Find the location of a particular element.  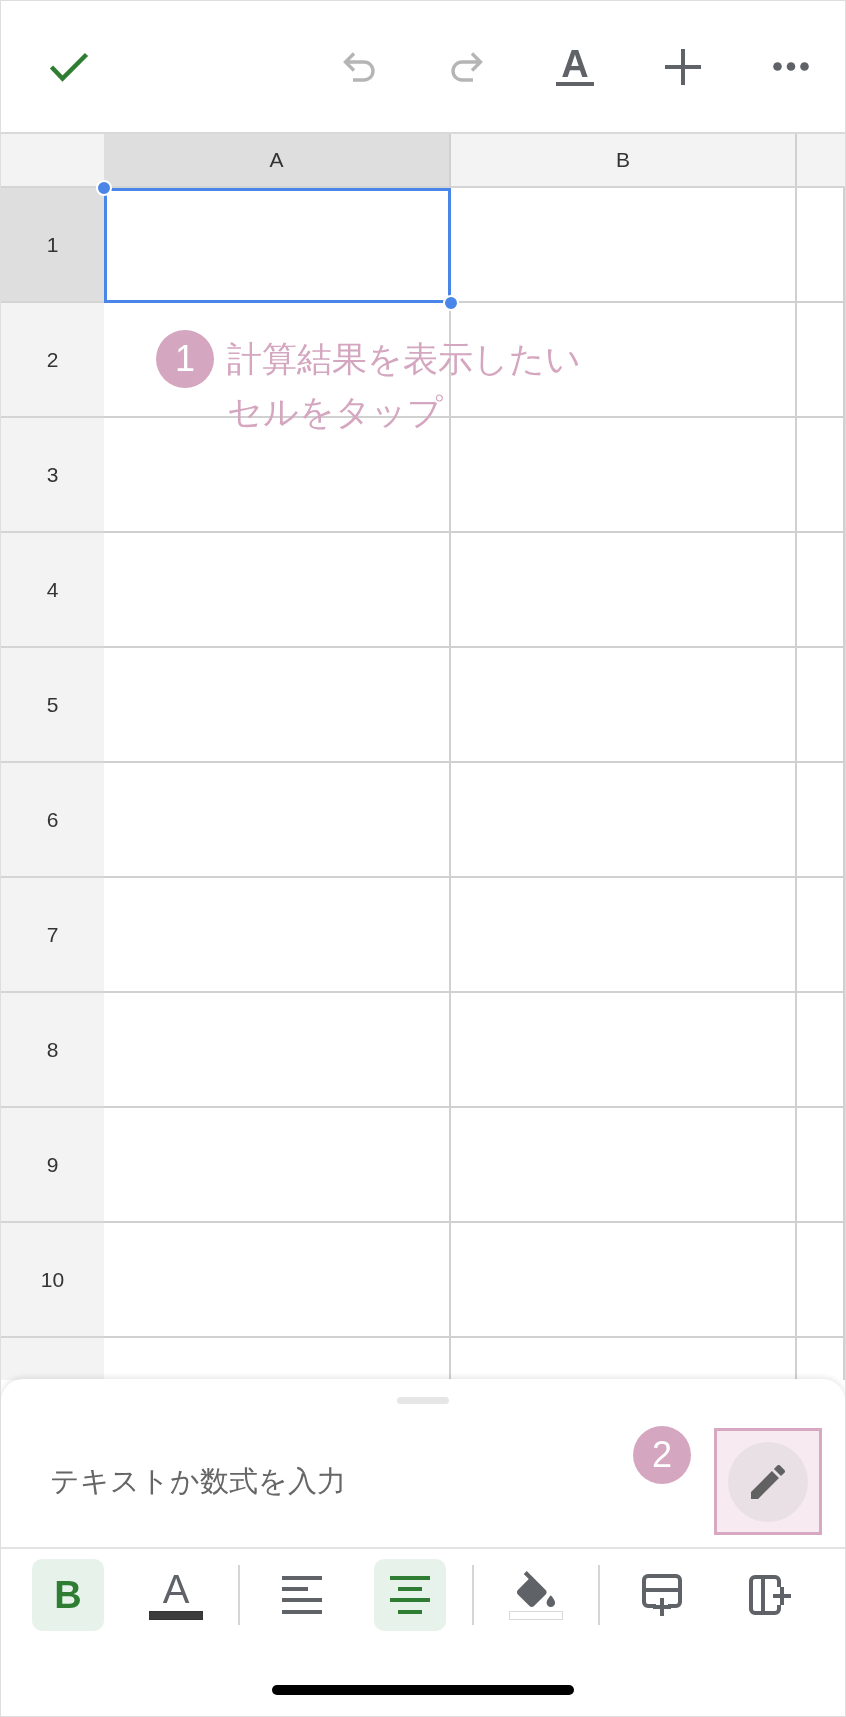

insert-column-icon is located at coordinates (770, 1595).